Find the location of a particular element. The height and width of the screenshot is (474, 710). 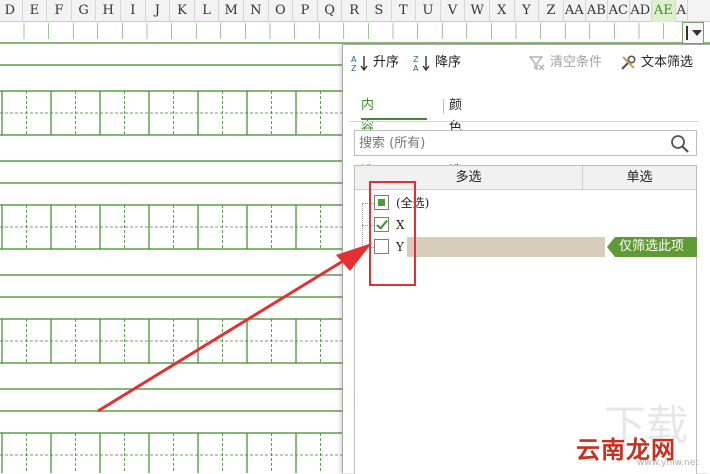

tabs-divider is located at coordinates (524, 121).